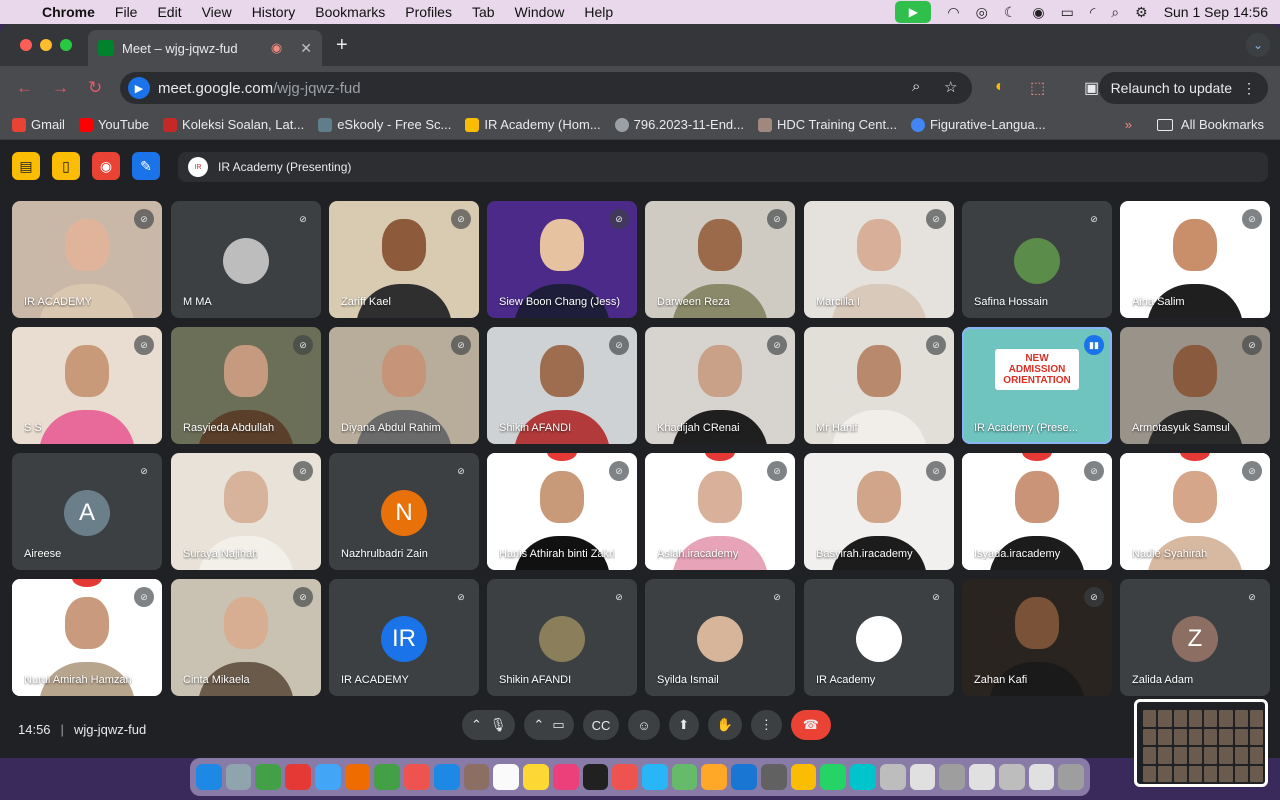 The height and width of the screenshot is (800, 1280). Describe the element at coordinates (24, 88) in the screenshot. I see `back-arrow-icon: ←` at that location.